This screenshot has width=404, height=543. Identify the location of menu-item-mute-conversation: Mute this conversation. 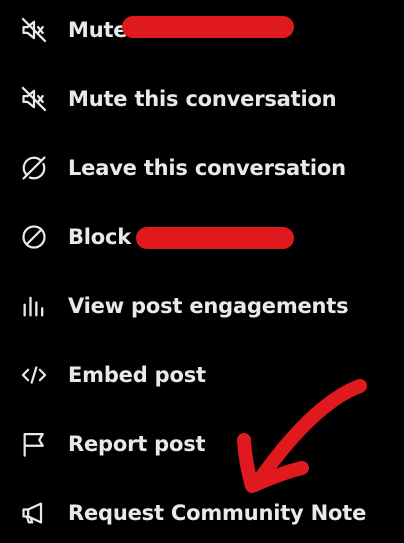
(202, 99).